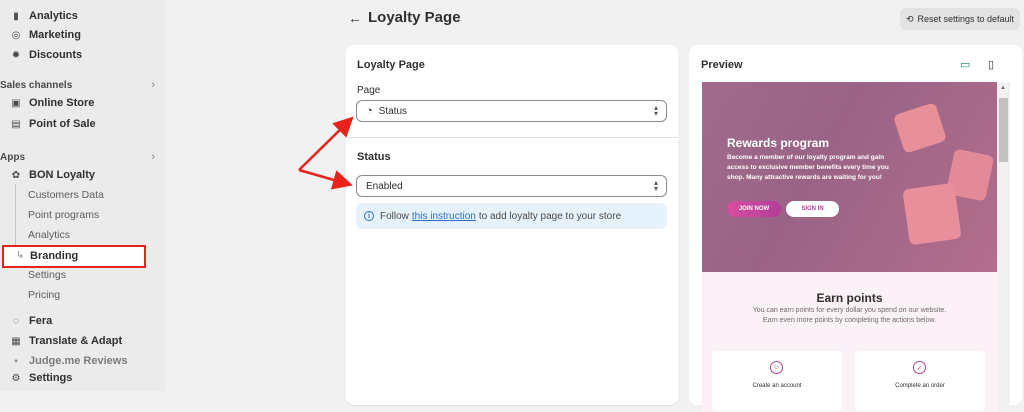 The height and width of the screenshot is (412, 1024). I want to click on chat-icon: ◌, so click(16, 321).